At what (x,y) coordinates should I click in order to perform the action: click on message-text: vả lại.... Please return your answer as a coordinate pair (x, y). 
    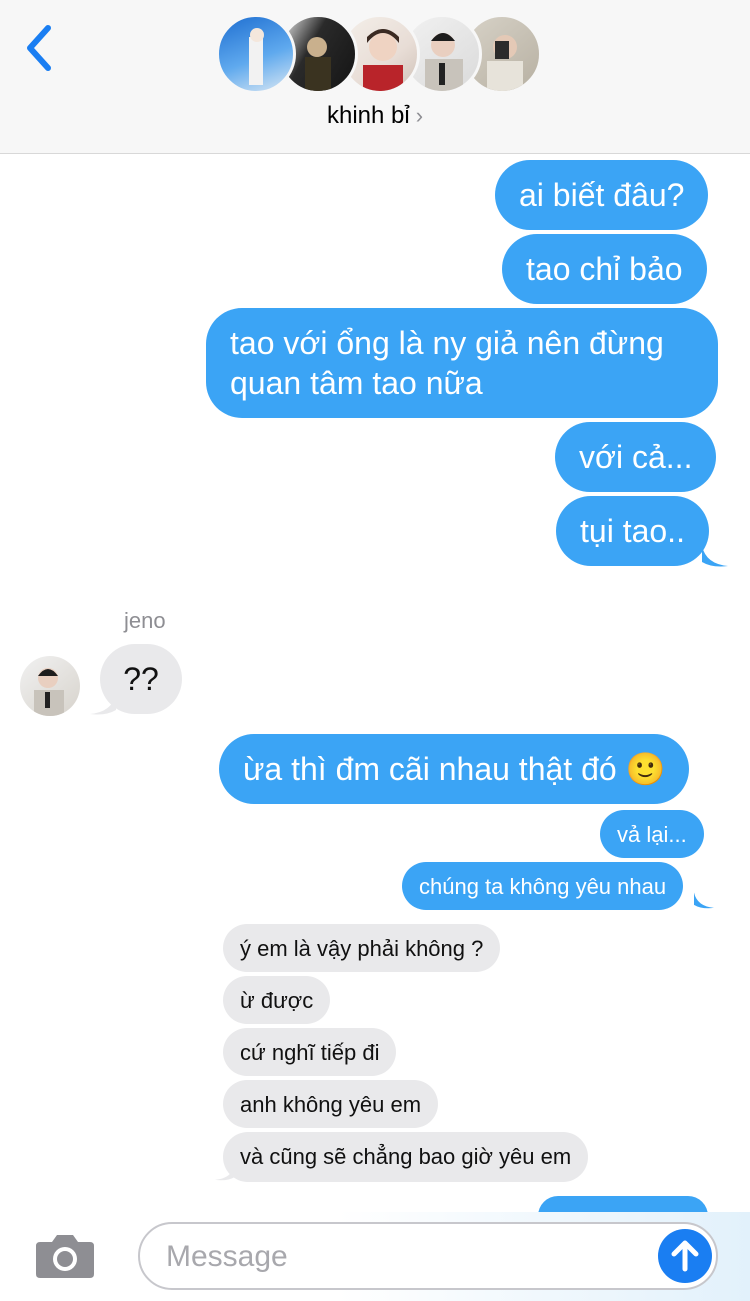
    Looking at the image, I should click on (652, 834).